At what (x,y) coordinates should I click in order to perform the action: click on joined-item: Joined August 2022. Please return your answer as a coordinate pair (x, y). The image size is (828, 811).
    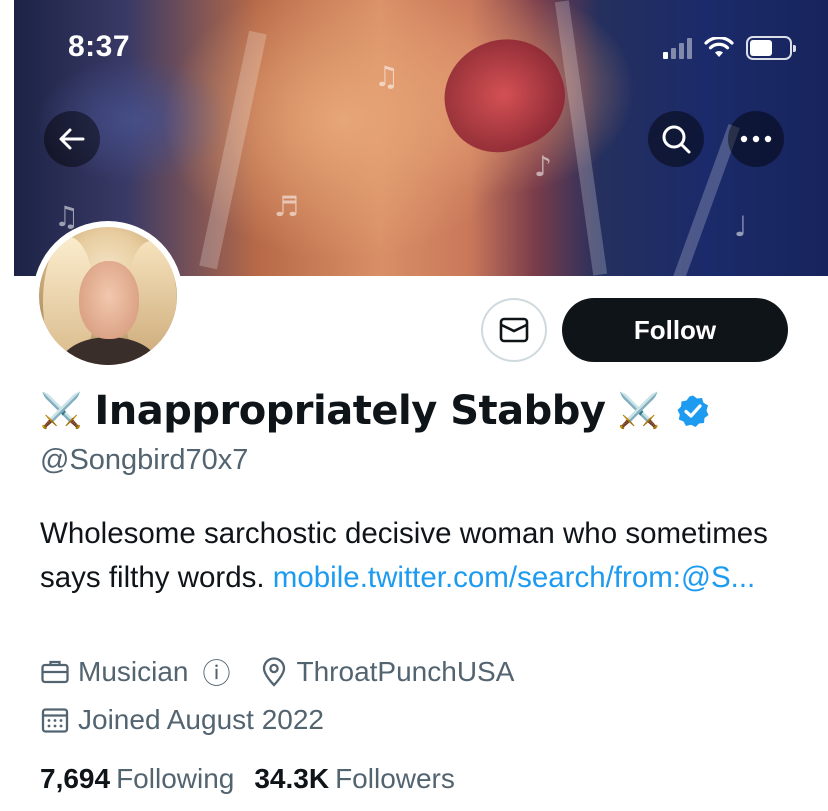
    Looking at the image, I should click on (182, 720).